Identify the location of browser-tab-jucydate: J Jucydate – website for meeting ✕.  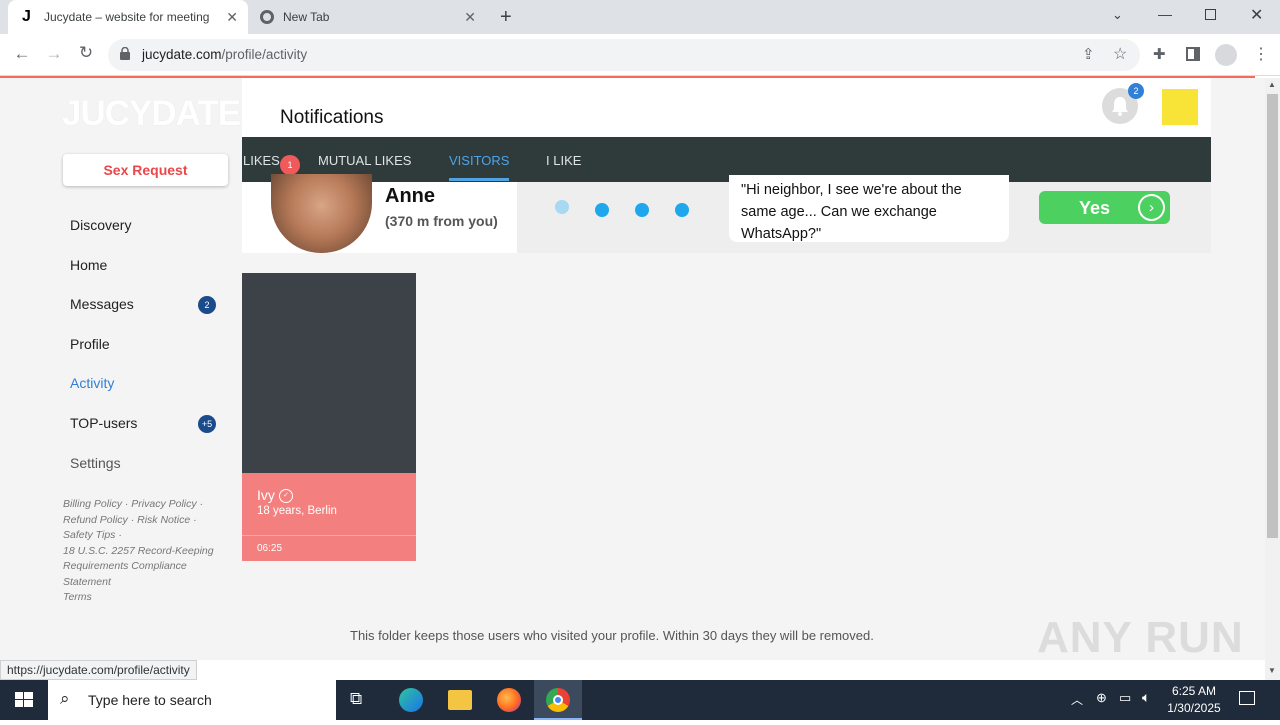
(128, 17).